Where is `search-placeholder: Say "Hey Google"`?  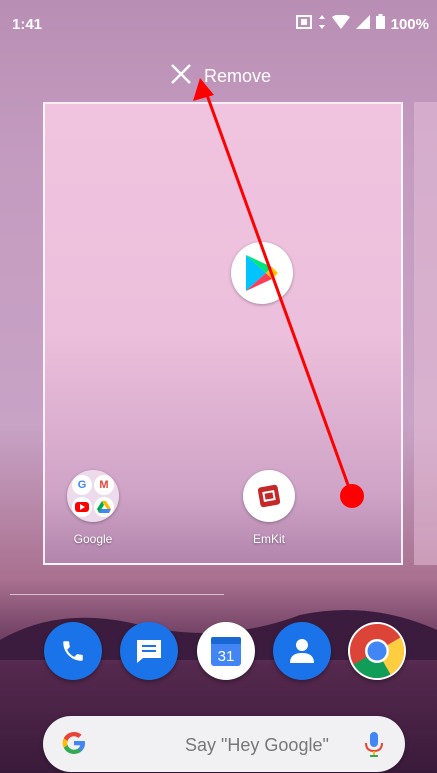
search-placeholder: Say "Hey Google" is located at coordinates (257, 745).